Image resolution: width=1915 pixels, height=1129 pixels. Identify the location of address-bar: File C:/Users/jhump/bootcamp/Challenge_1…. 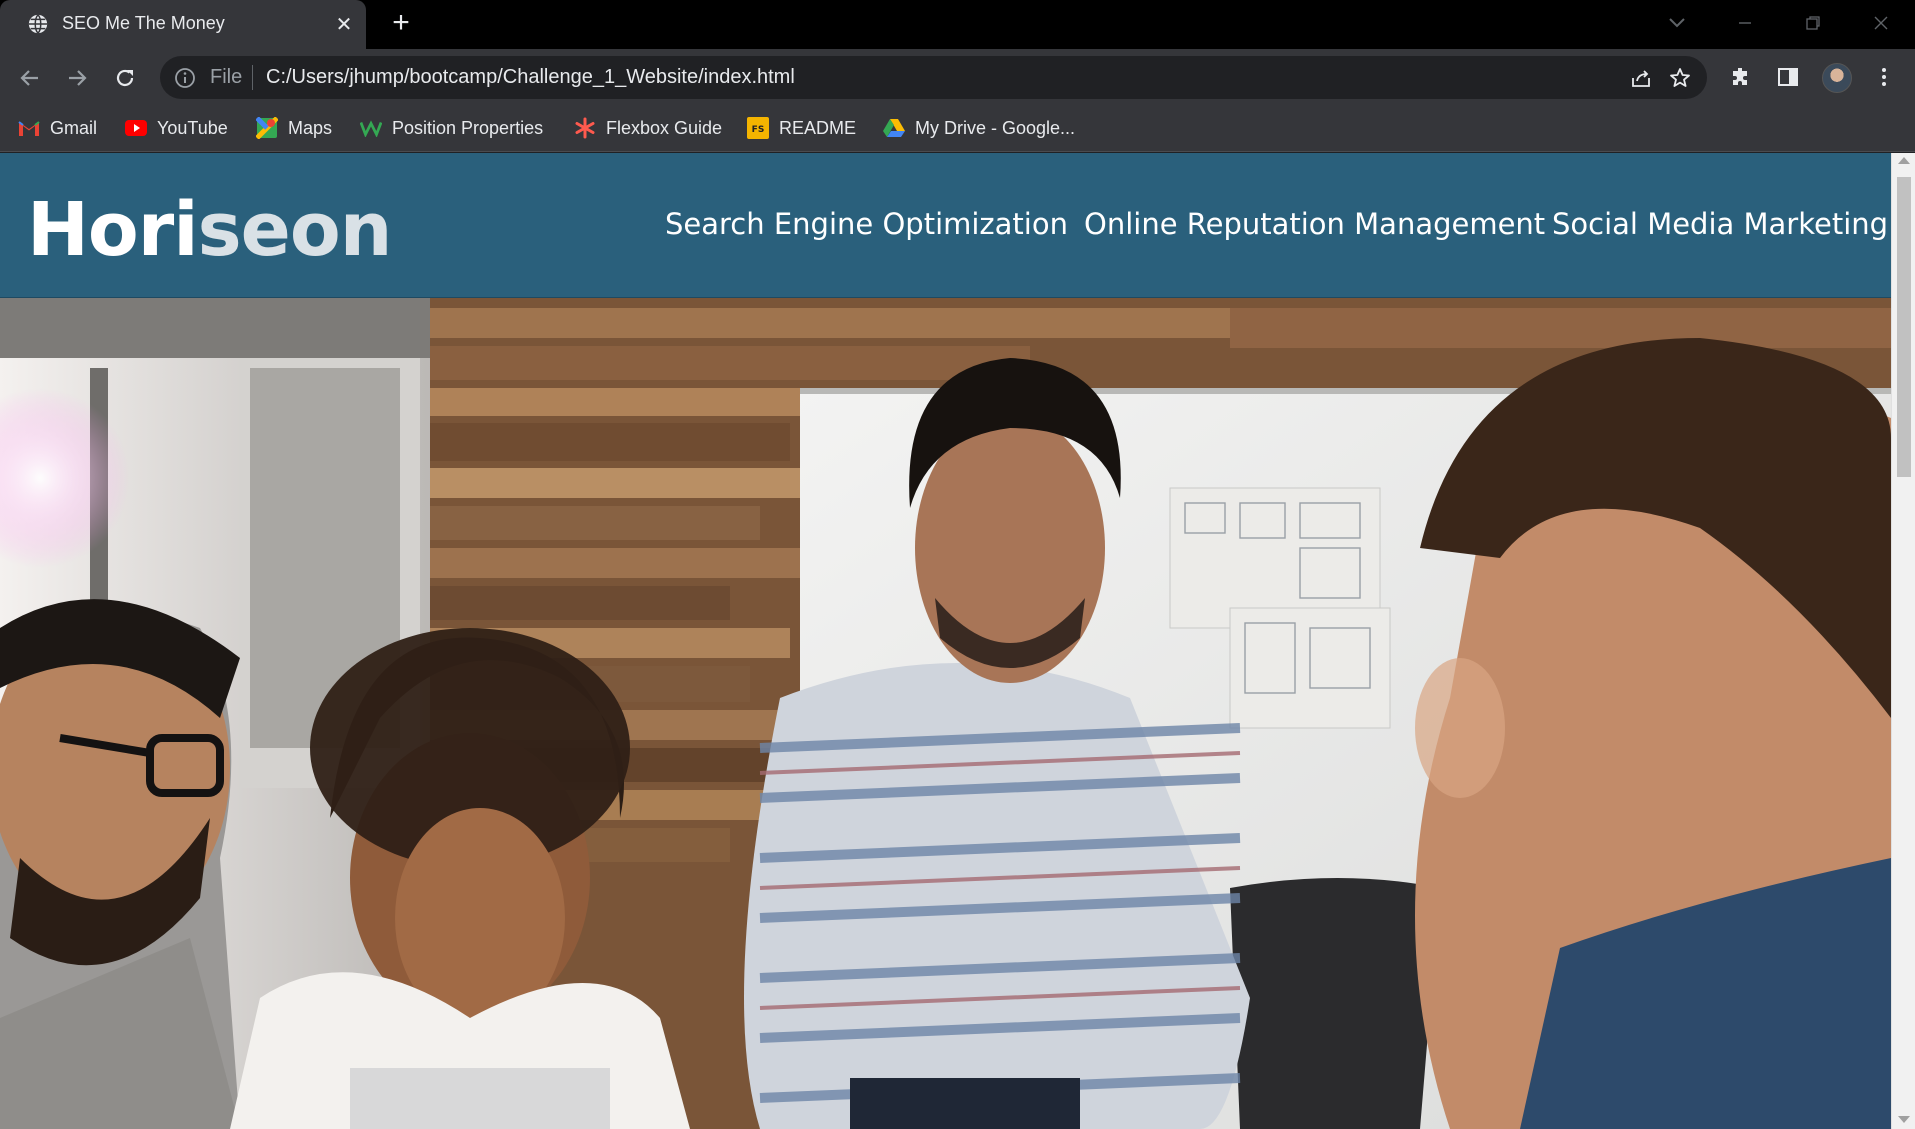
(933, 77).